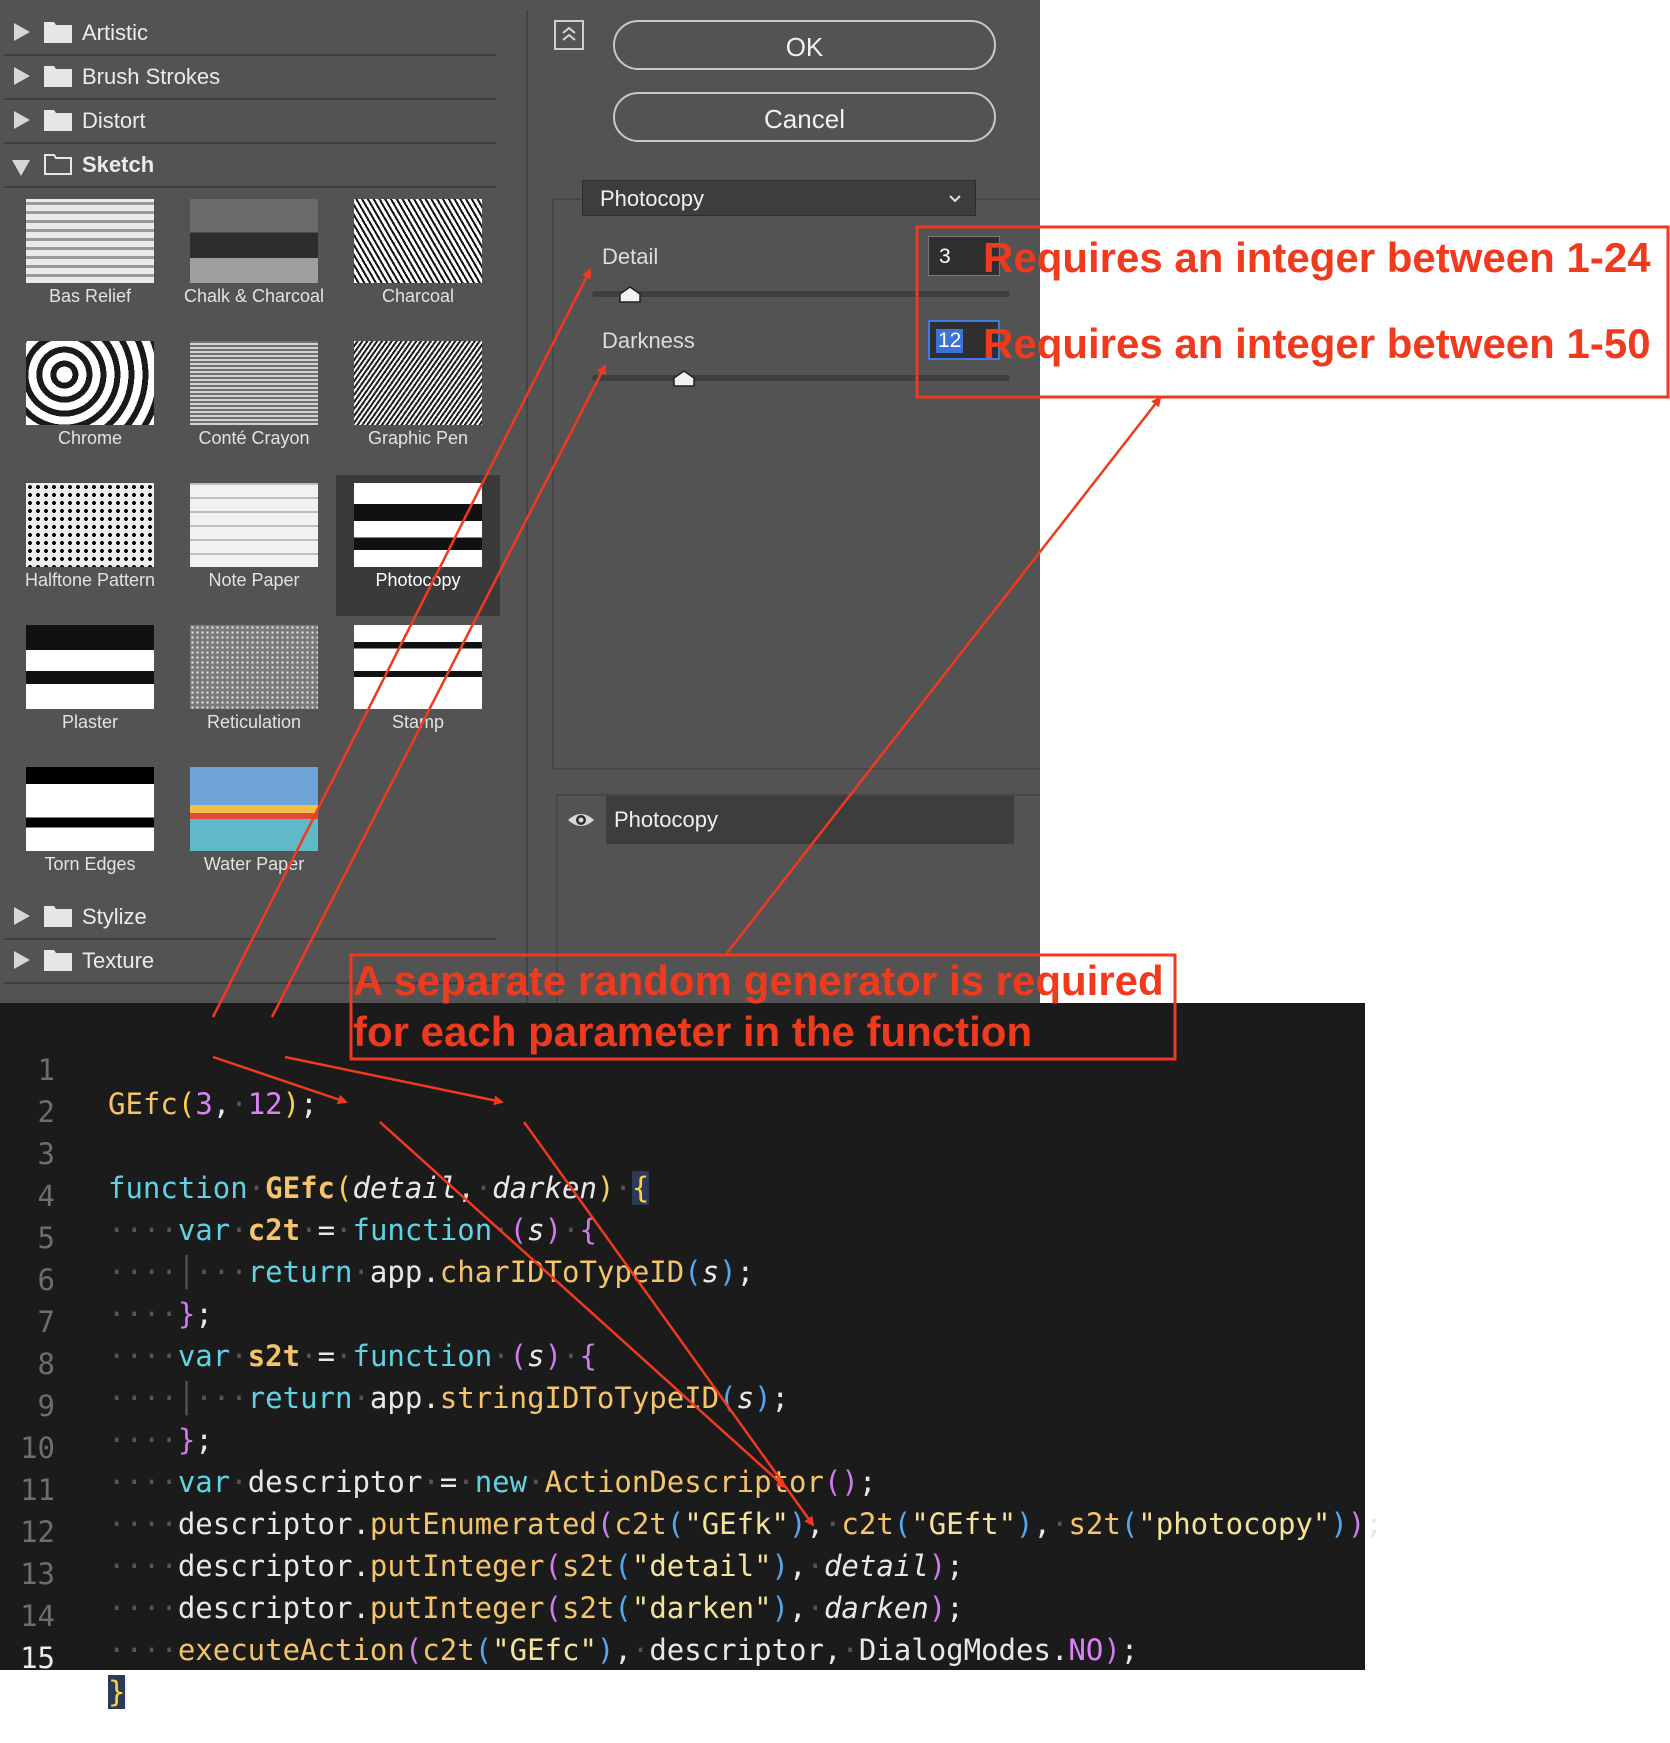 Image resolution: width=1670 pixels, height=1743 pixels. What do you see at coordinates (126, 1694) in the screenshot?
I see `text-cursor` at bounding box center [126, 1694].